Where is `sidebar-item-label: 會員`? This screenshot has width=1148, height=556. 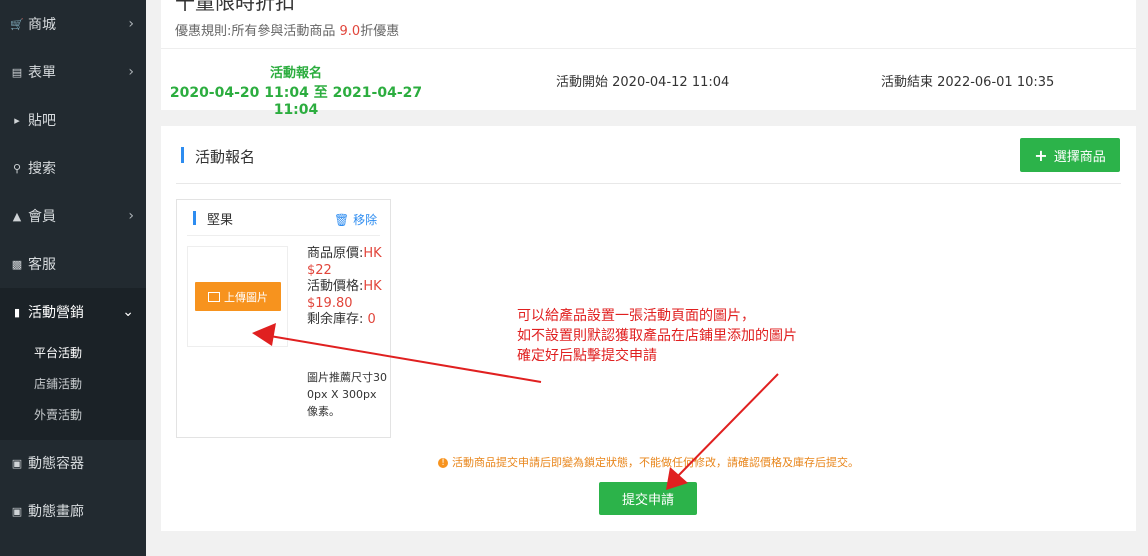 sidebar-item-label: 會員 is located at coordinates (42, 217).